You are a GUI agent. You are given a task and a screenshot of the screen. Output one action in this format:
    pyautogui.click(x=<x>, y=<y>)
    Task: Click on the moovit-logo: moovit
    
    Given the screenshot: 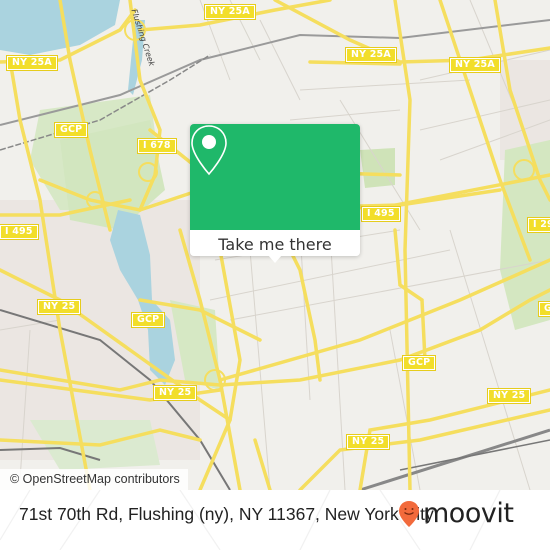 What is the action you would take?
    pyautogui.click(x=456, y=513)
    